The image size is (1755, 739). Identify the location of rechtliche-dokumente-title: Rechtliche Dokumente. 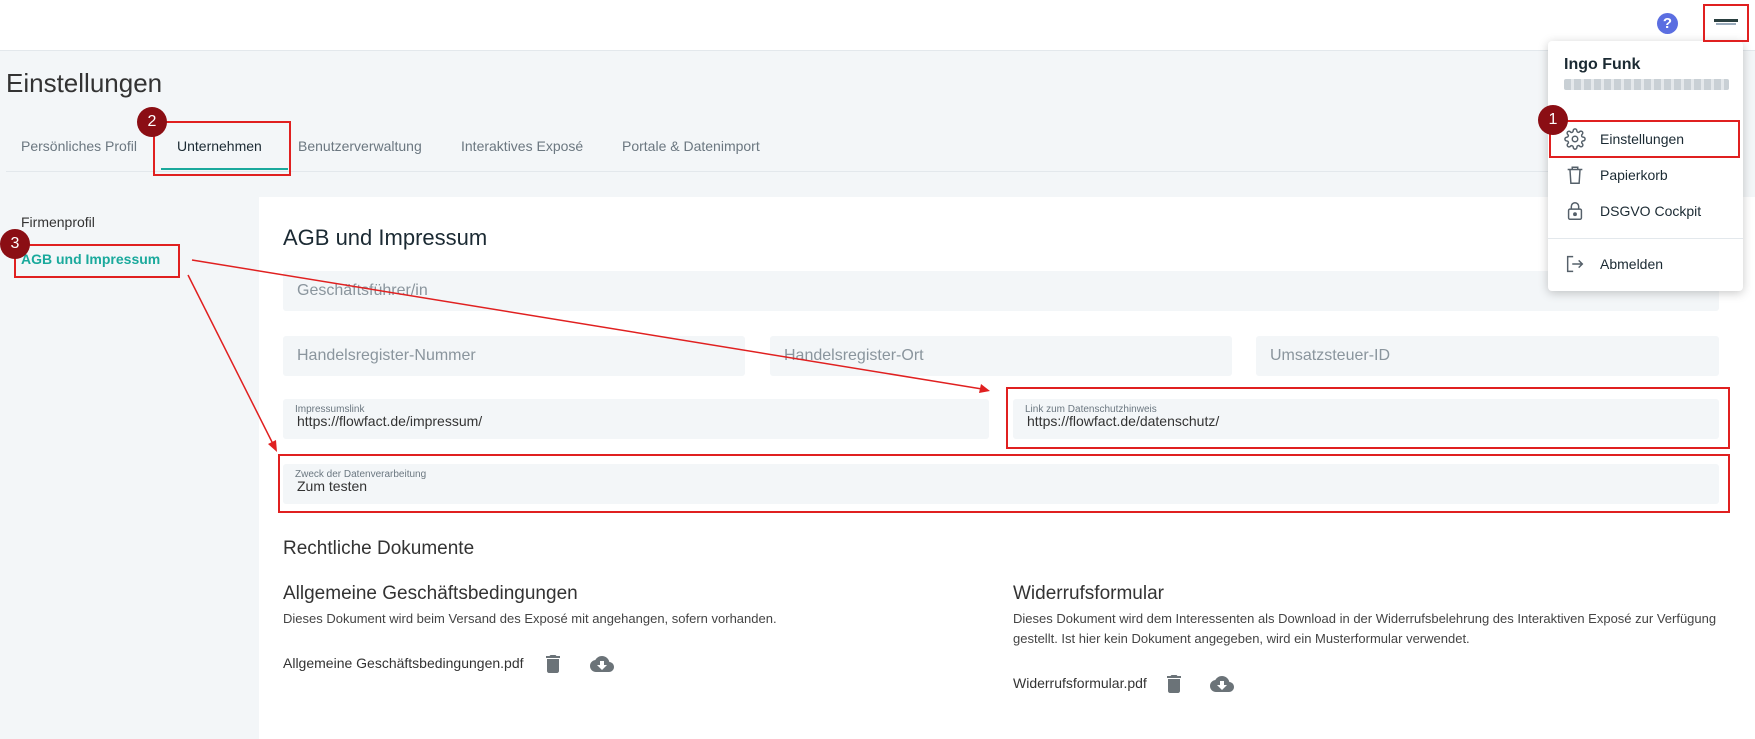
(379, 548).